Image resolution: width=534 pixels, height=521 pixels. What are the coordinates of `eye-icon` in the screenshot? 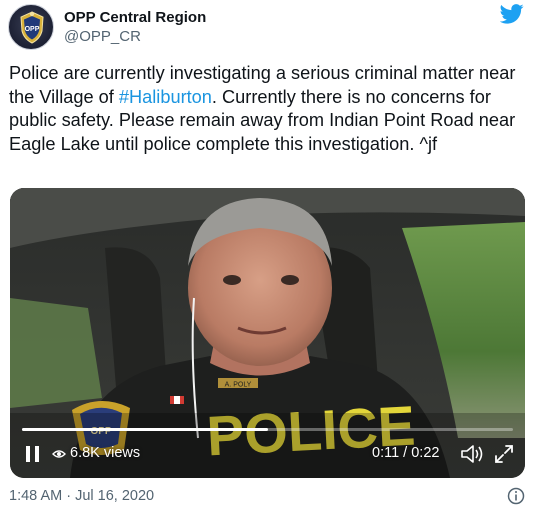 It's located at (59, 454).